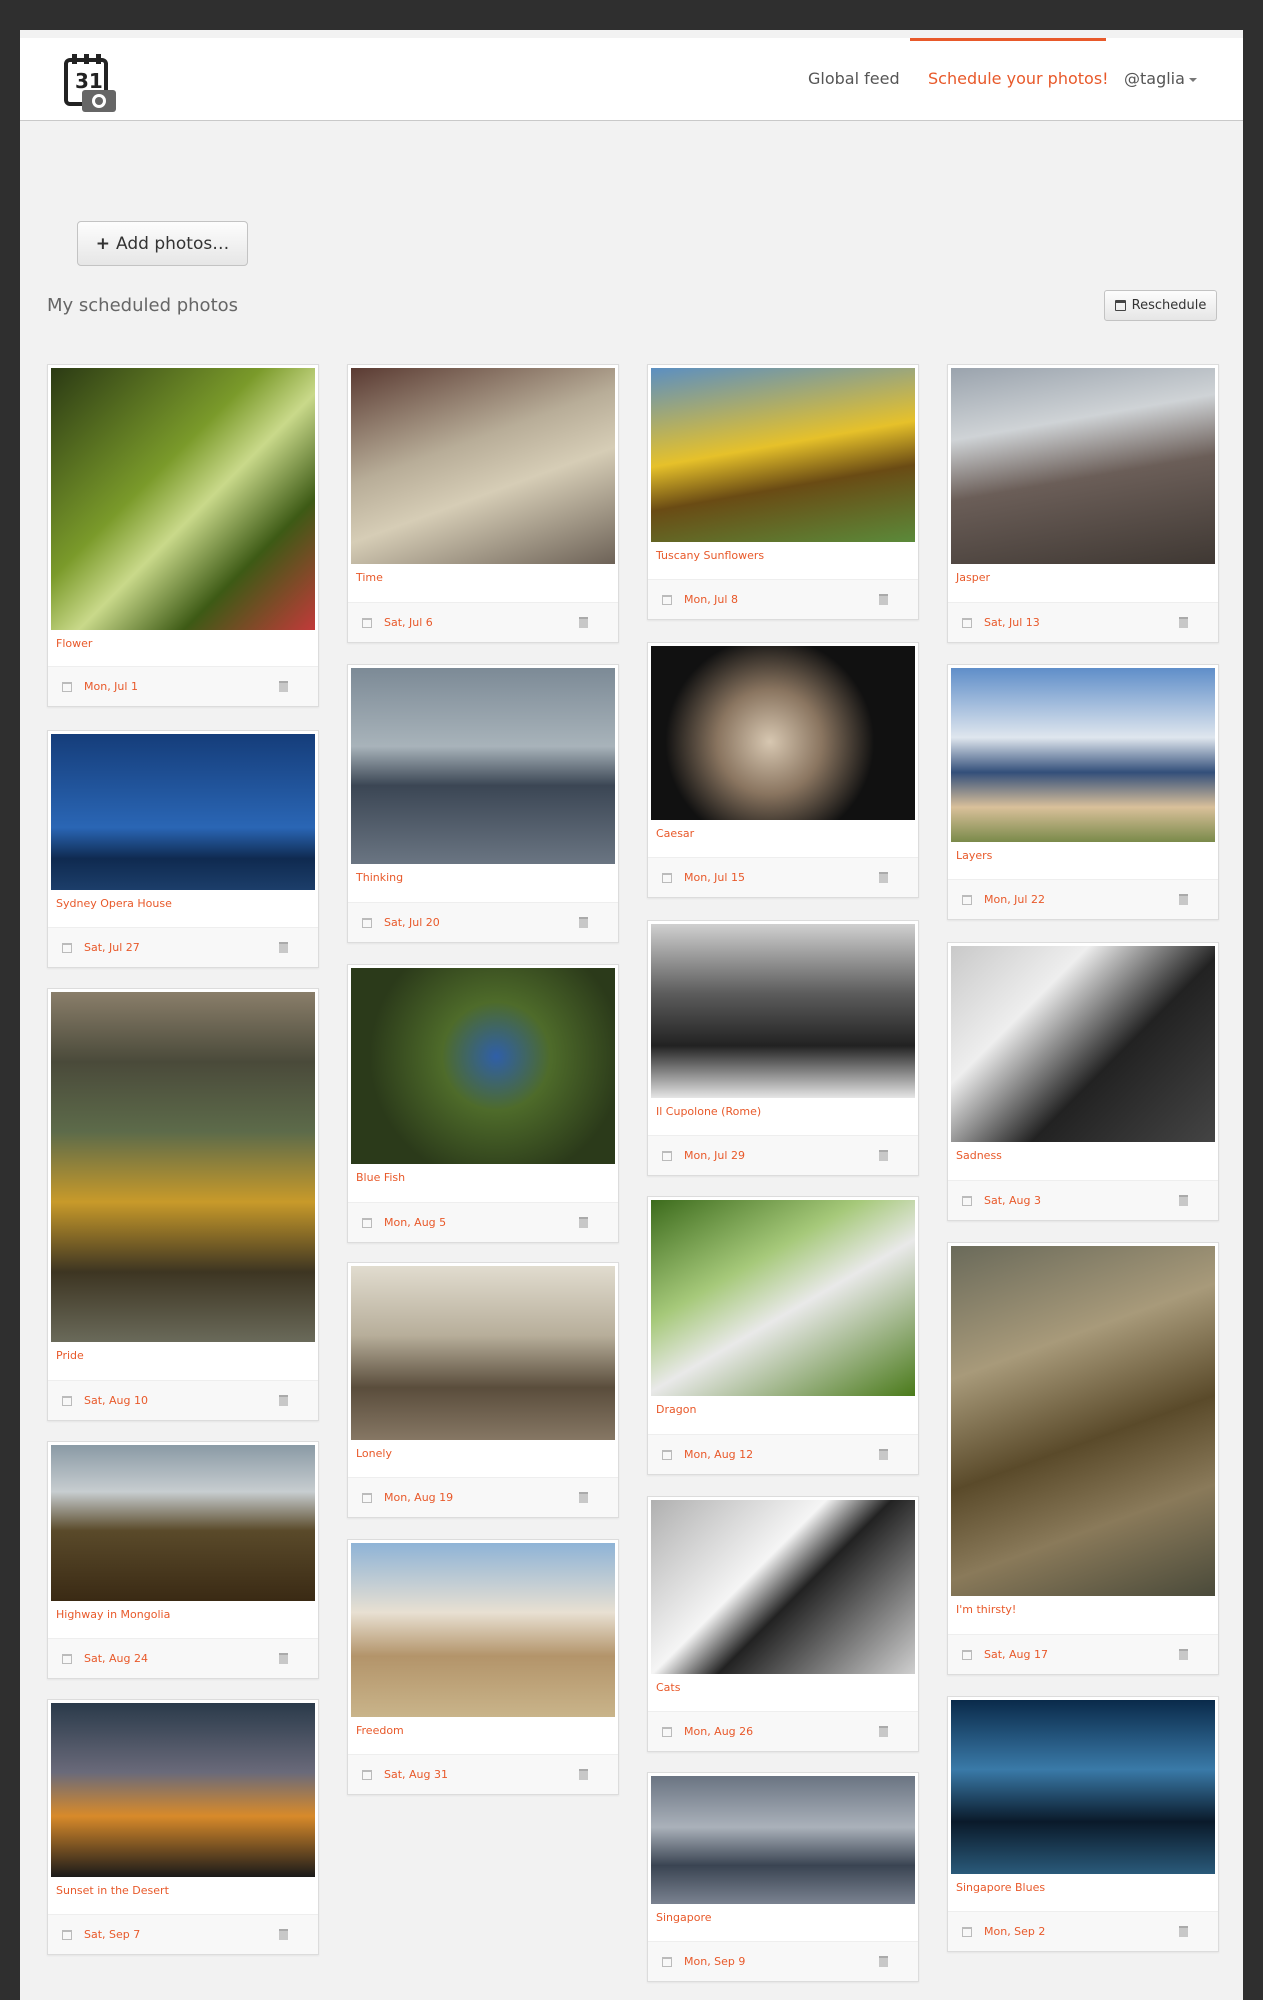 The height and width of the screenshot is (2000, 1263). What do you see at coordinates (1000, 1887) in the screenshot?
I see `photo-title: Singapore Blues` at bounding box center [1000, 1887].